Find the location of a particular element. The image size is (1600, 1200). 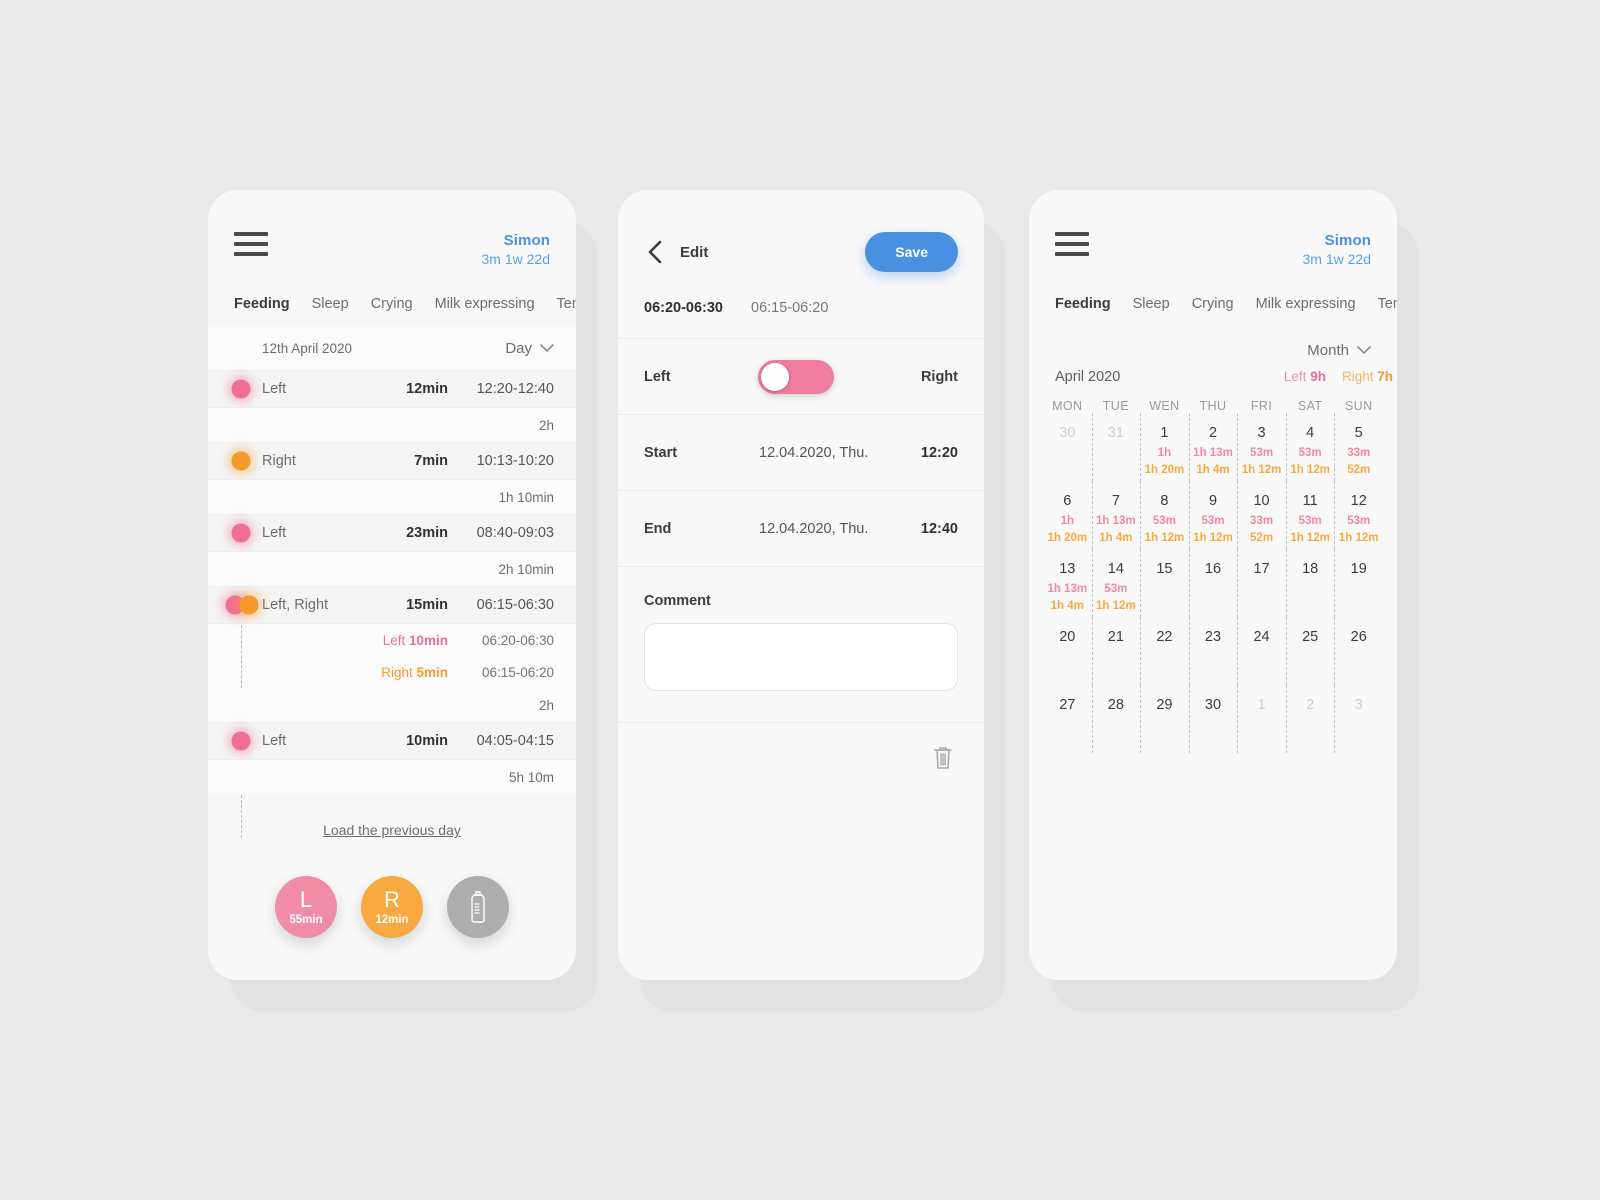

calendar-day-cell: 16 is located at coordinates (1213, 583).